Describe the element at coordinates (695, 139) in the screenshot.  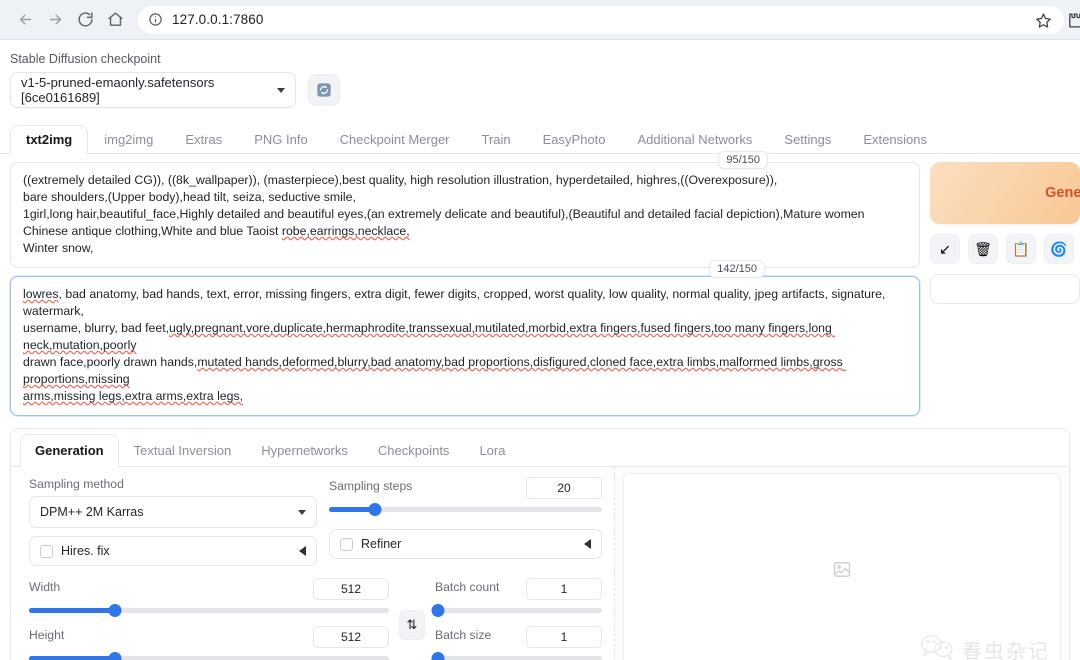
I see `tab-additional-networks: Additional Networks` at that location.